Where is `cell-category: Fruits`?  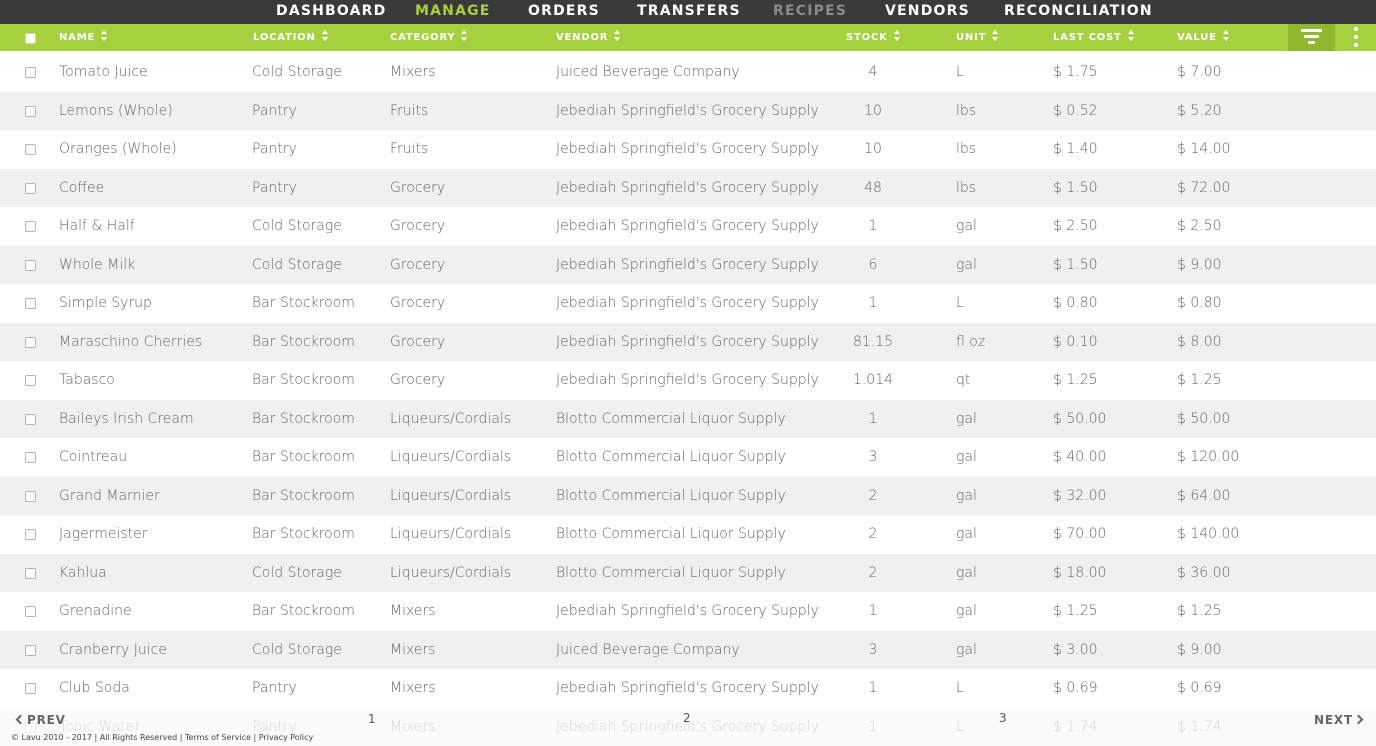 cell-category: Fruits is located at coordinates (409, 149).